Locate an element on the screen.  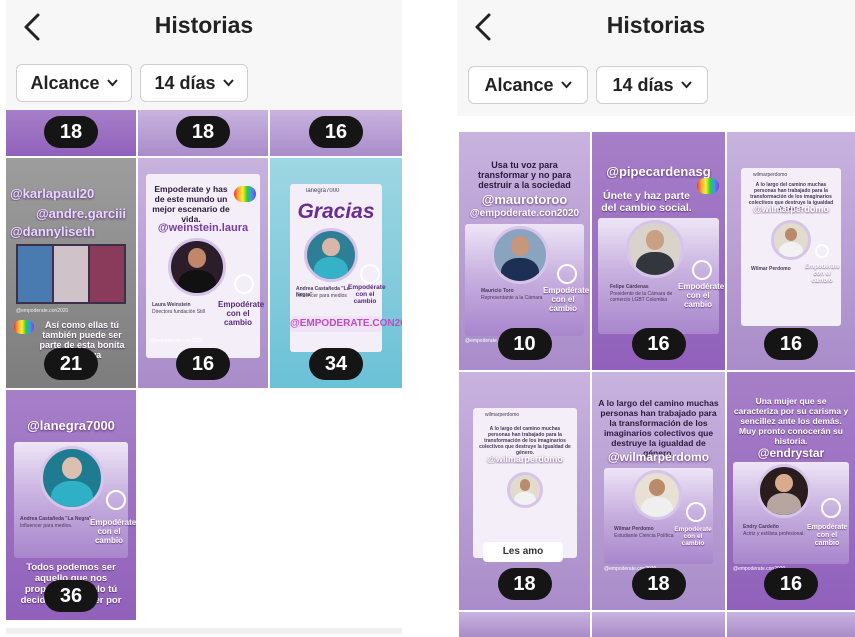
story-handle: @dannyliseth is located at coordinates (52, 231).